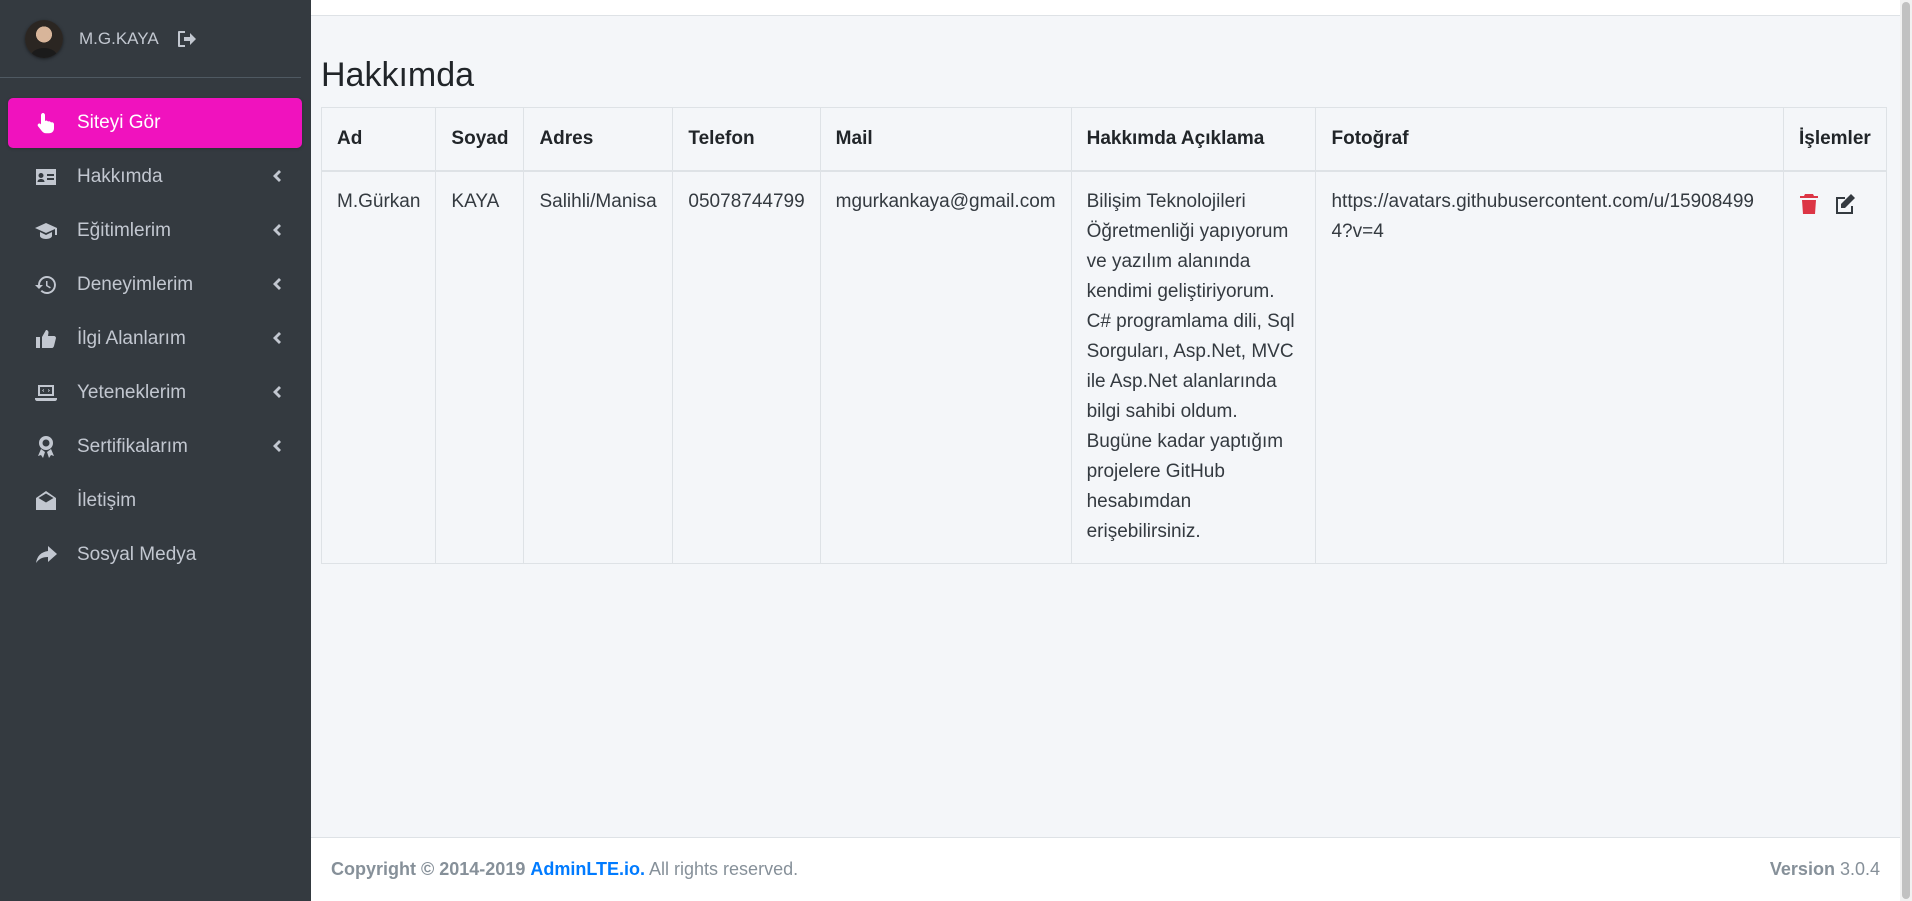  I want to click on row-actions, so click(1835, 201).